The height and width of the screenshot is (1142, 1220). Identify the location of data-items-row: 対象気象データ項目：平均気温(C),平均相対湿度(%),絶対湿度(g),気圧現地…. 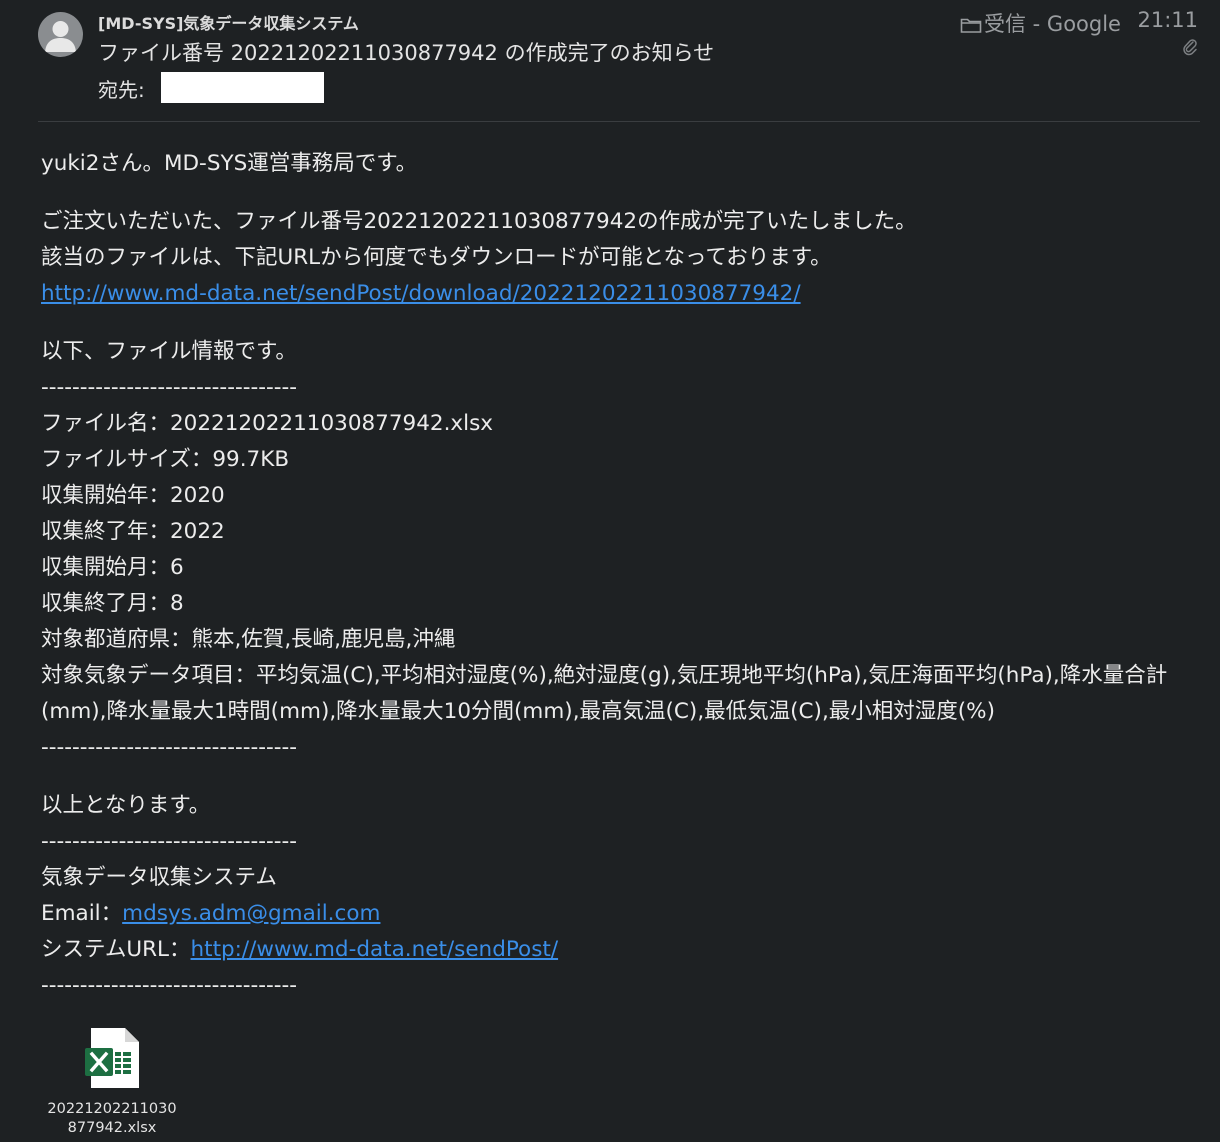
(604, 693).